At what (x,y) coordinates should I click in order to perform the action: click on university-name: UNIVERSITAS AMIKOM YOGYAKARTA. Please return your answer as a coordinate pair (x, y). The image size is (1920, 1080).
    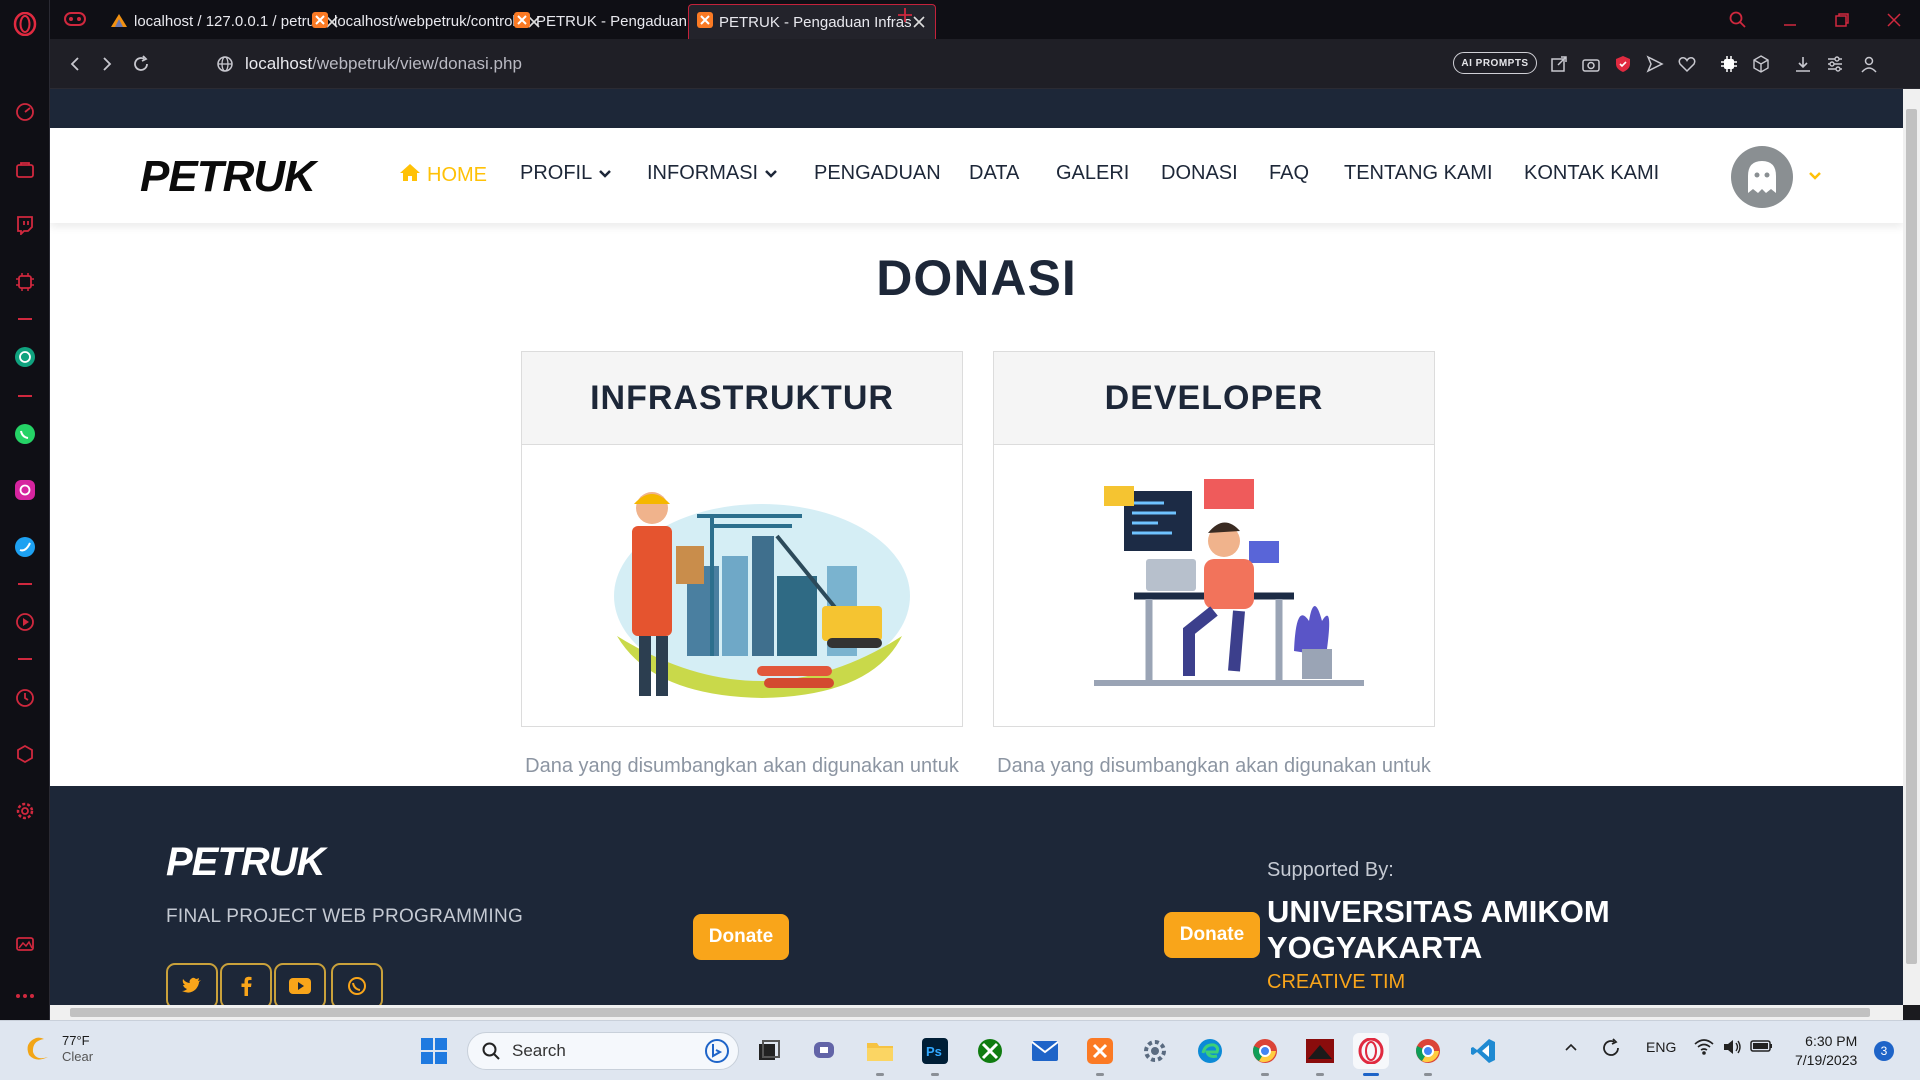
    Looking at the image, I should click on (1438, 929).